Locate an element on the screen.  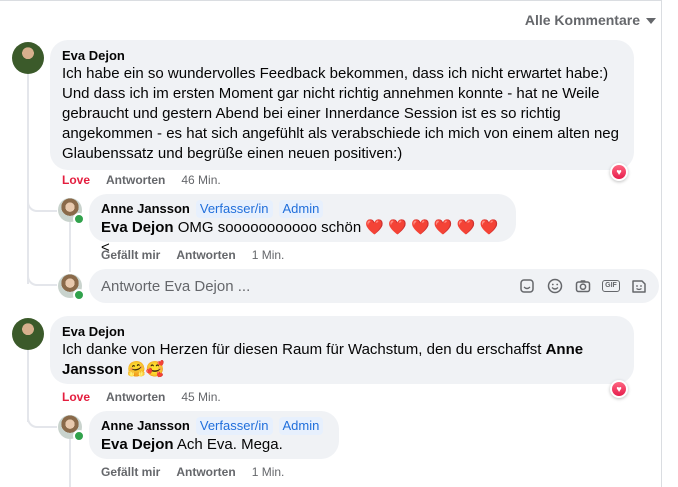
reply-text: Eva Dejon Ach Eva. Mega. is located at coordinates (214, 445).